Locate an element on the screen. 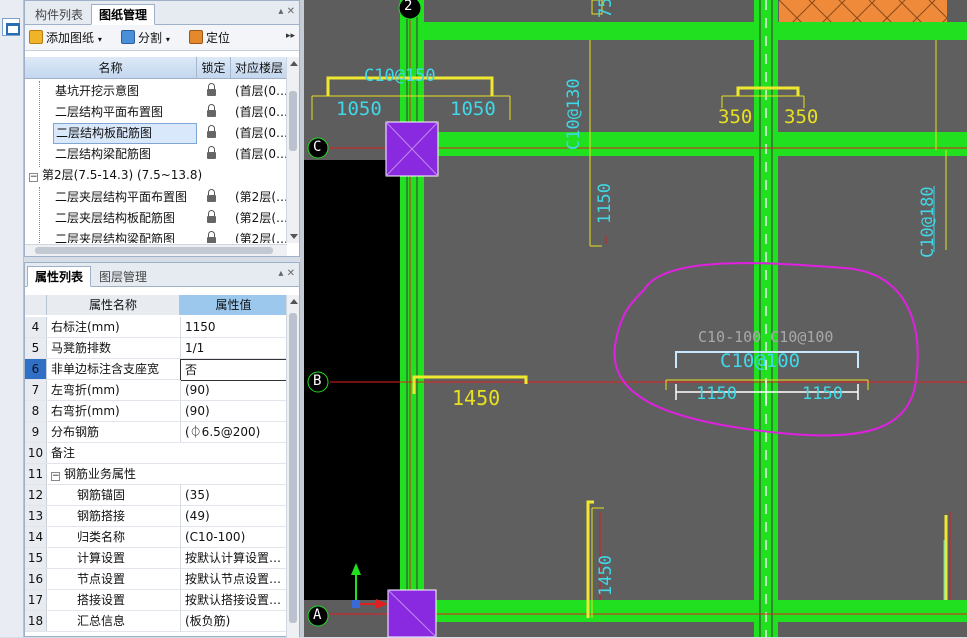  property-row: 10 备注 is located at coordinates (156, 453).